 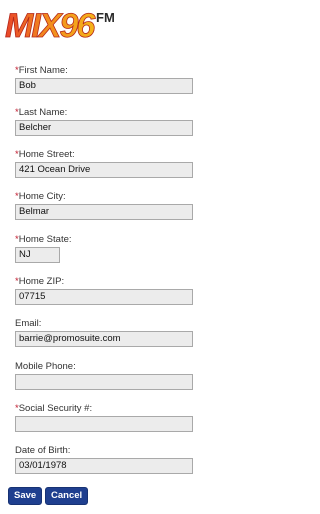 What do you see at coordinates (37, 255) in the screenshot?
I see `home-state-select: NJ` at bounding box center [37, 255].